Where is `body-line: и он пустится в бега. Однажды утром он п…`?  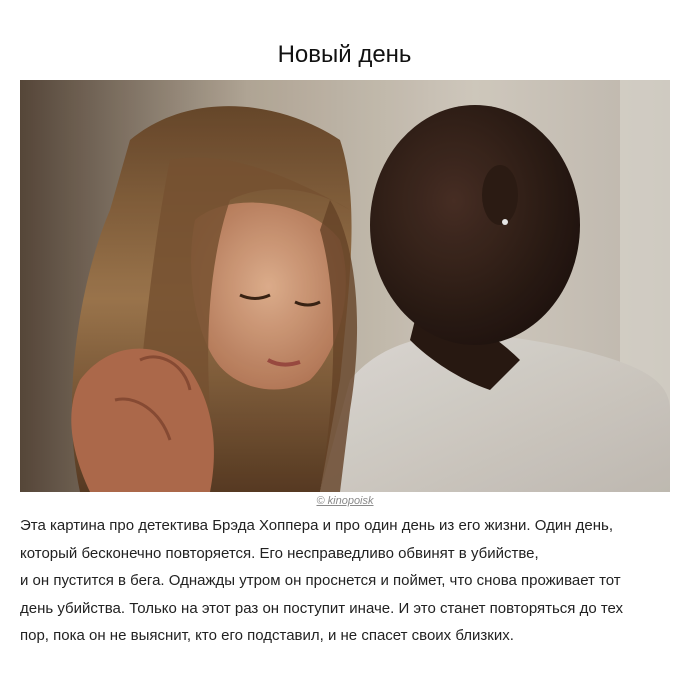 body-line: и он пустится в бега. Однажды утром он п… is located at coordinates (320, 580).